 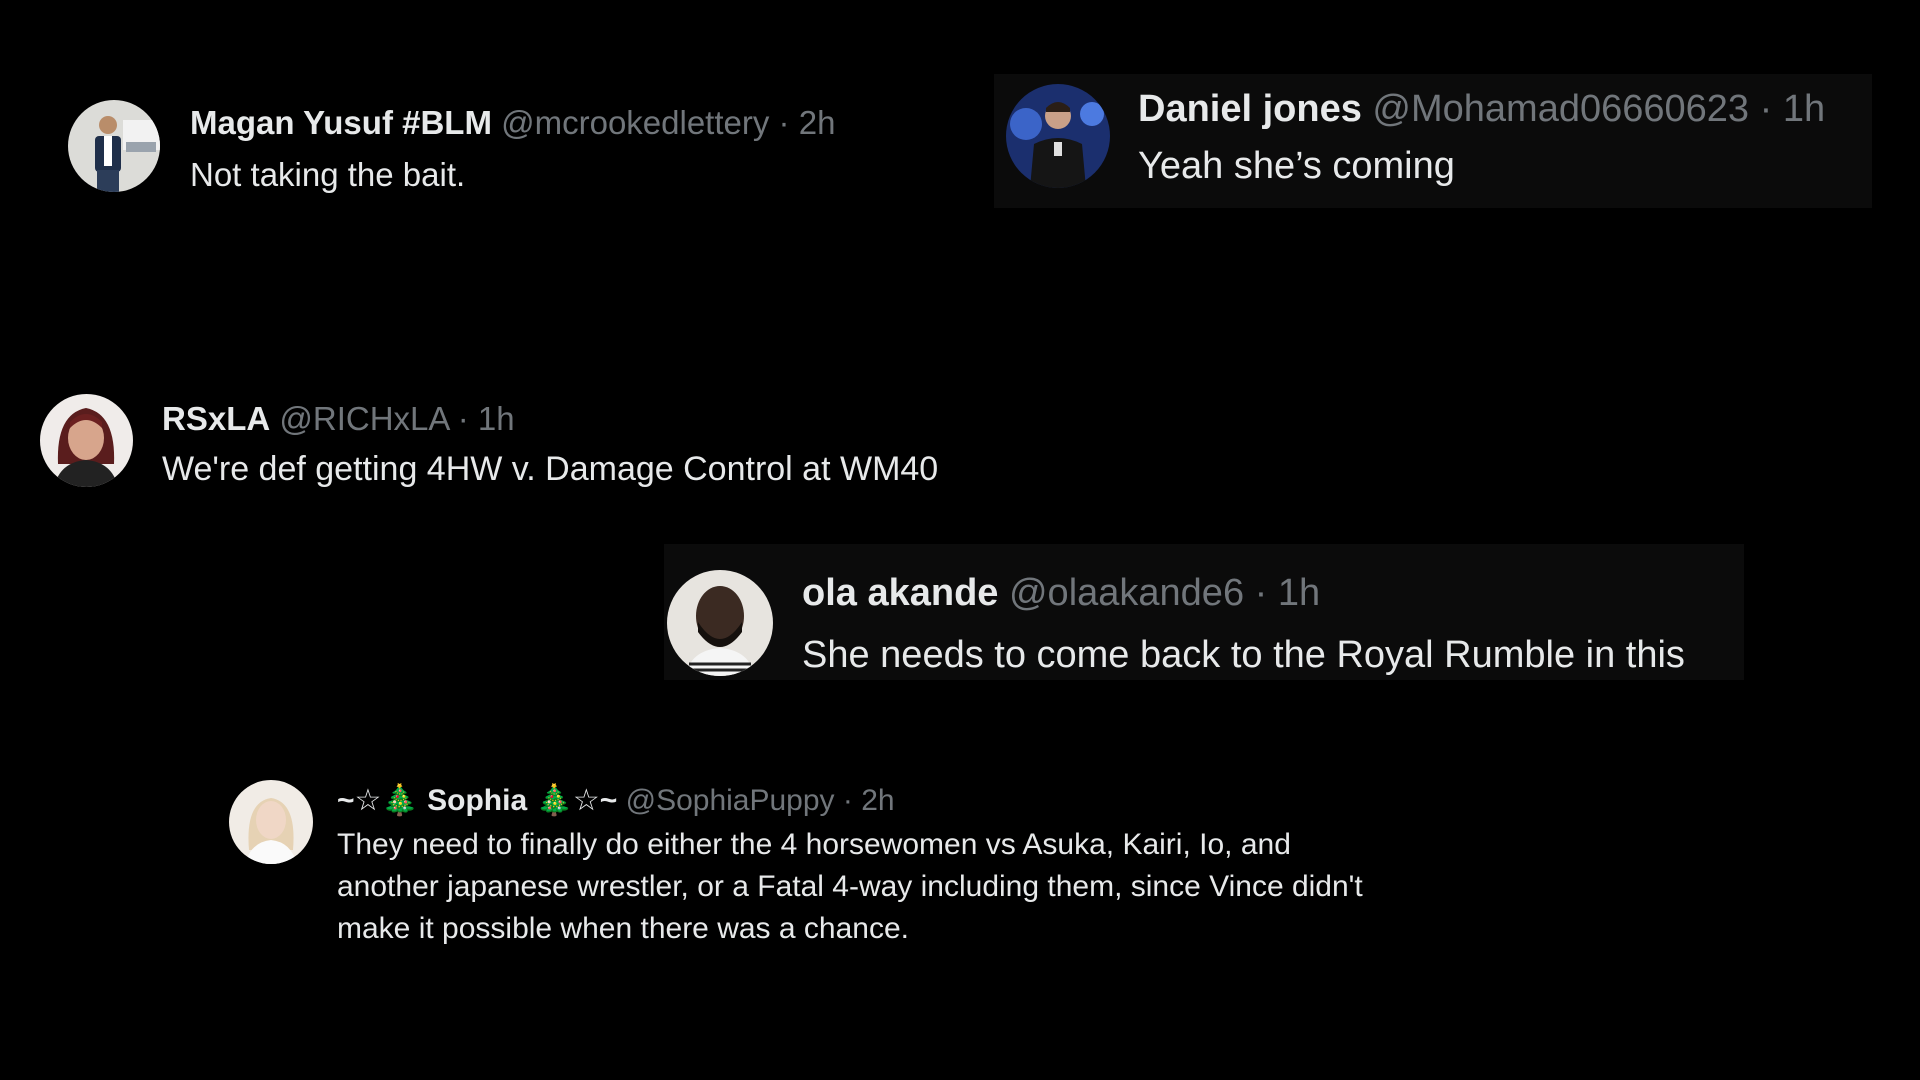 What do you see at coordinates (363, 418) in the screenshot?
I see `author-handle: @RICHxLA` at bounding box center [363, 418].